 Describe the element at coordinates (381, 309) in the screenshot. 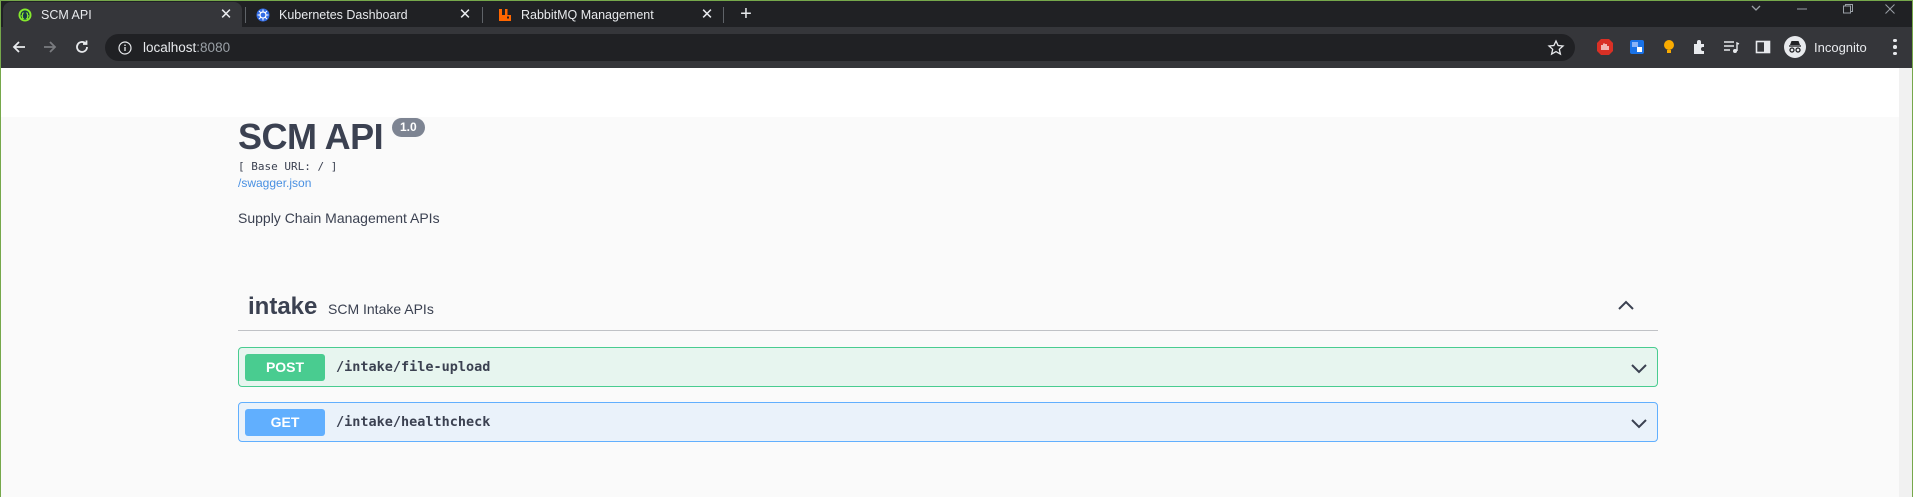

I see `tag-description: SCM Intake APIs` at that location.